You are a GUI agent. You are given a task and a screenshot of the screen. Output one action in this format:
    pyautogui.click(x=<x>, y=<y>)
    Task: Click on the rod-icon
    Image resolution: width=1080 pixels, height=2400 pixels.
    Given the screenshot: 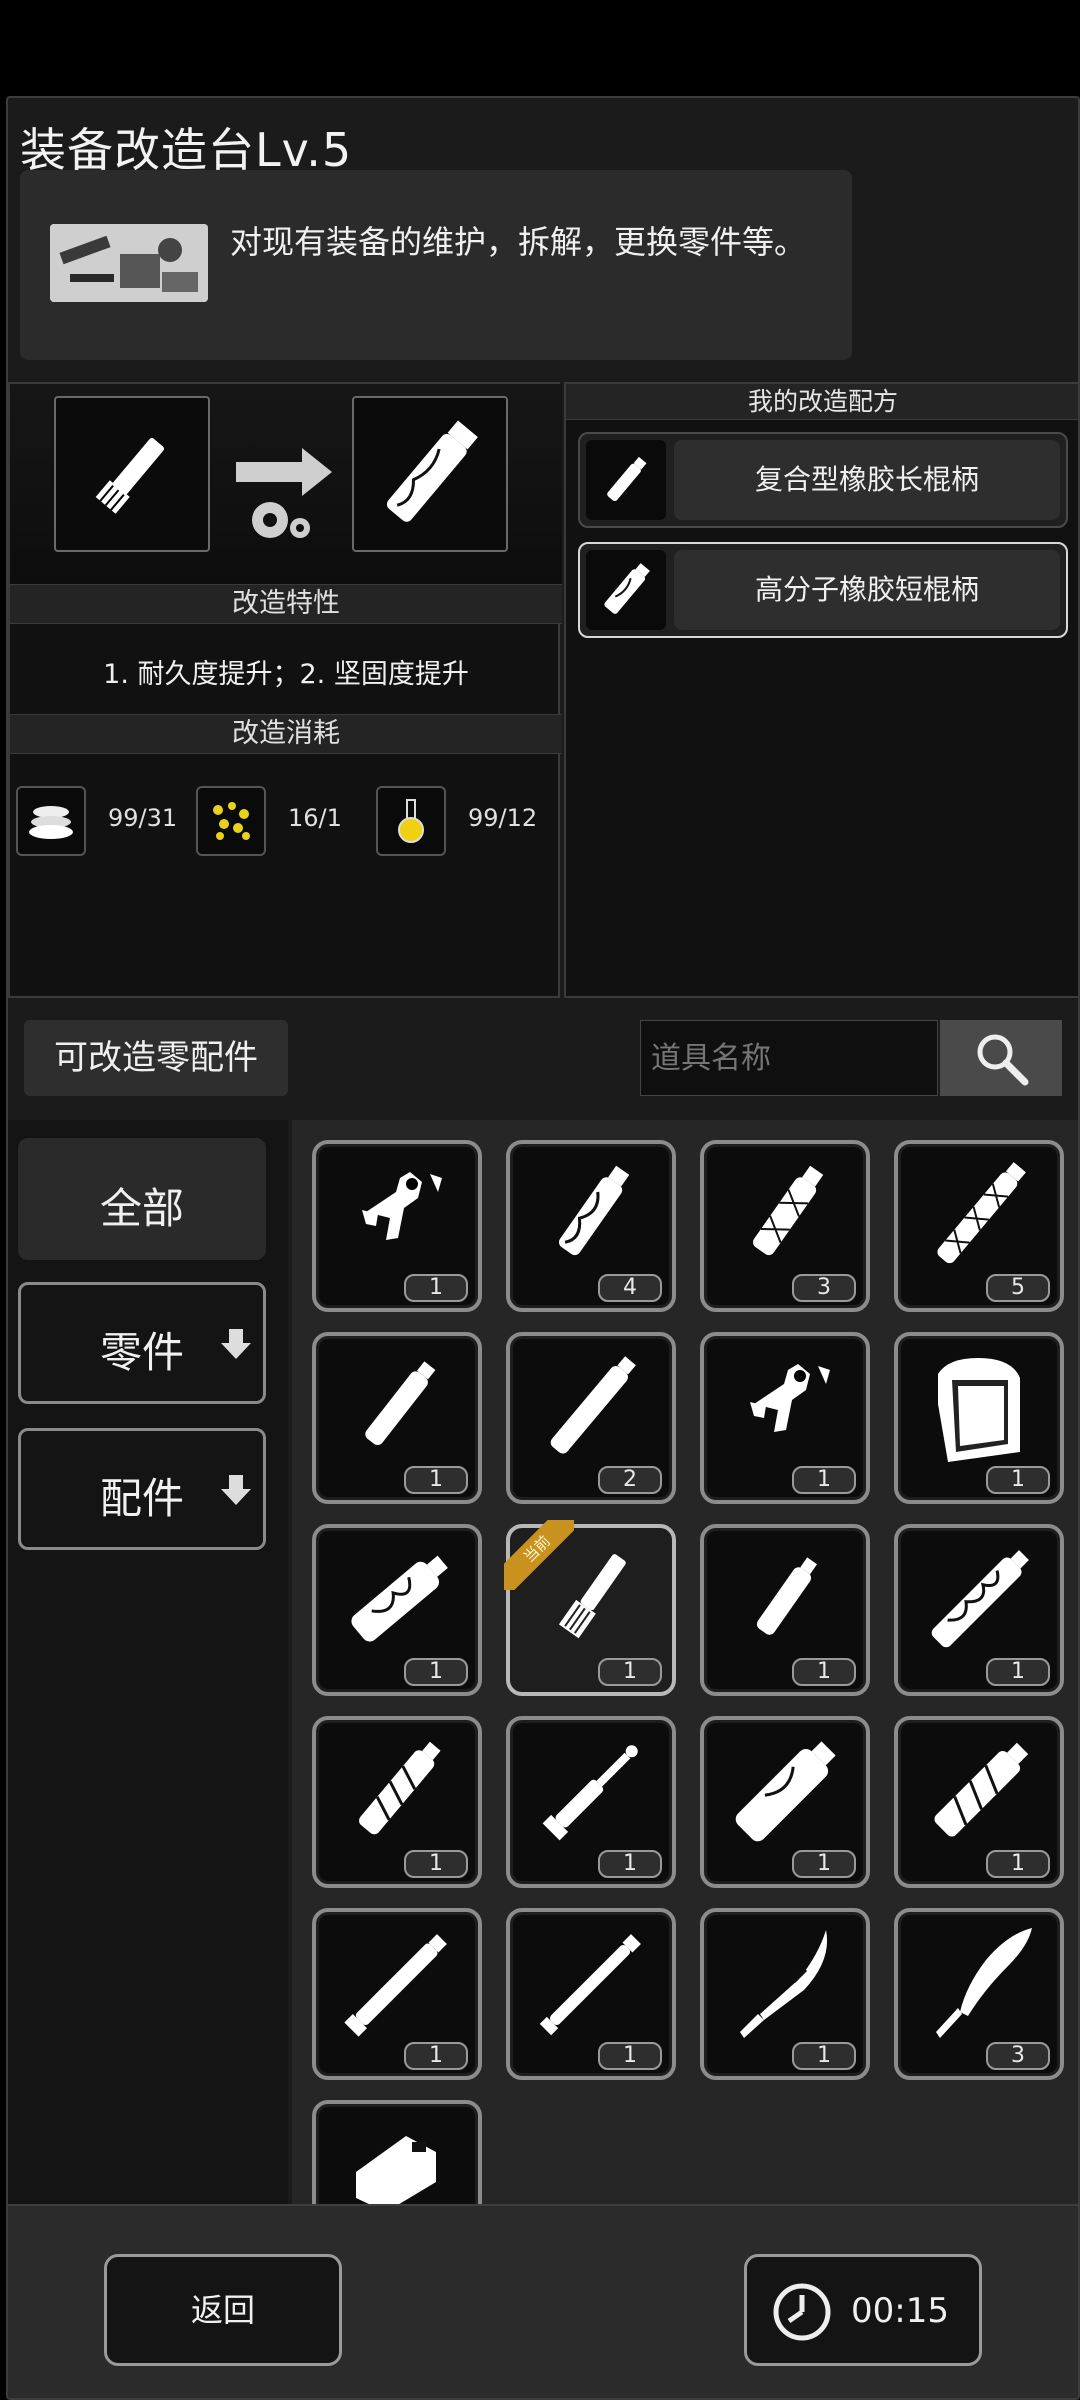 What is the action you would take?
    pyautogui.click(x=590, y=1793)
    